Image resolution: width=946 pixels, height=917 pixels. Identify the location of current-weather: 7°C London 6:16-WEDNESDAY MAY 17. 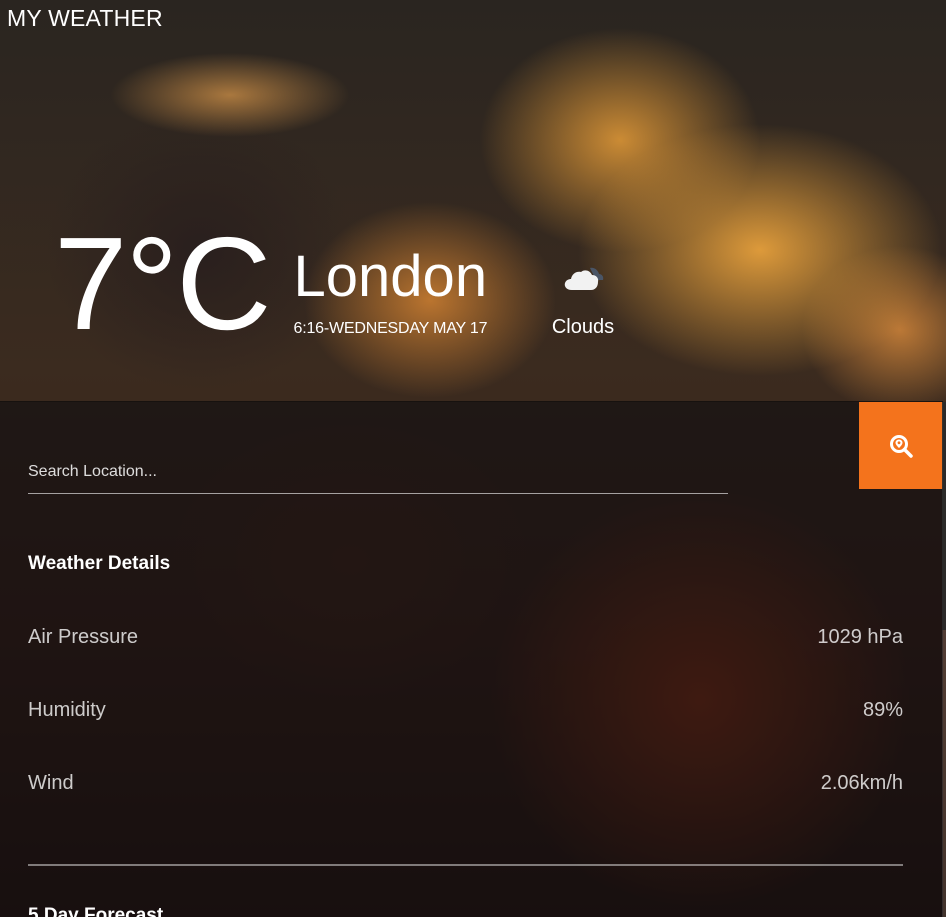
(271, 283).